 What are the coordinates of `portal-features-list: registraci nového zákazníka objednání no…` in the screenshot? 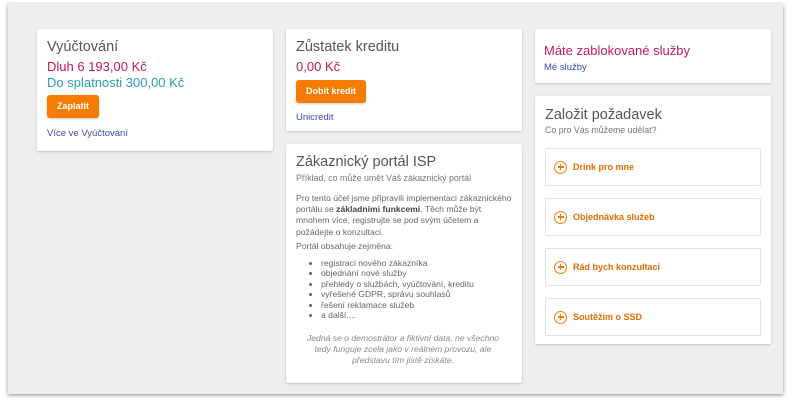 It's located at (397, 289).